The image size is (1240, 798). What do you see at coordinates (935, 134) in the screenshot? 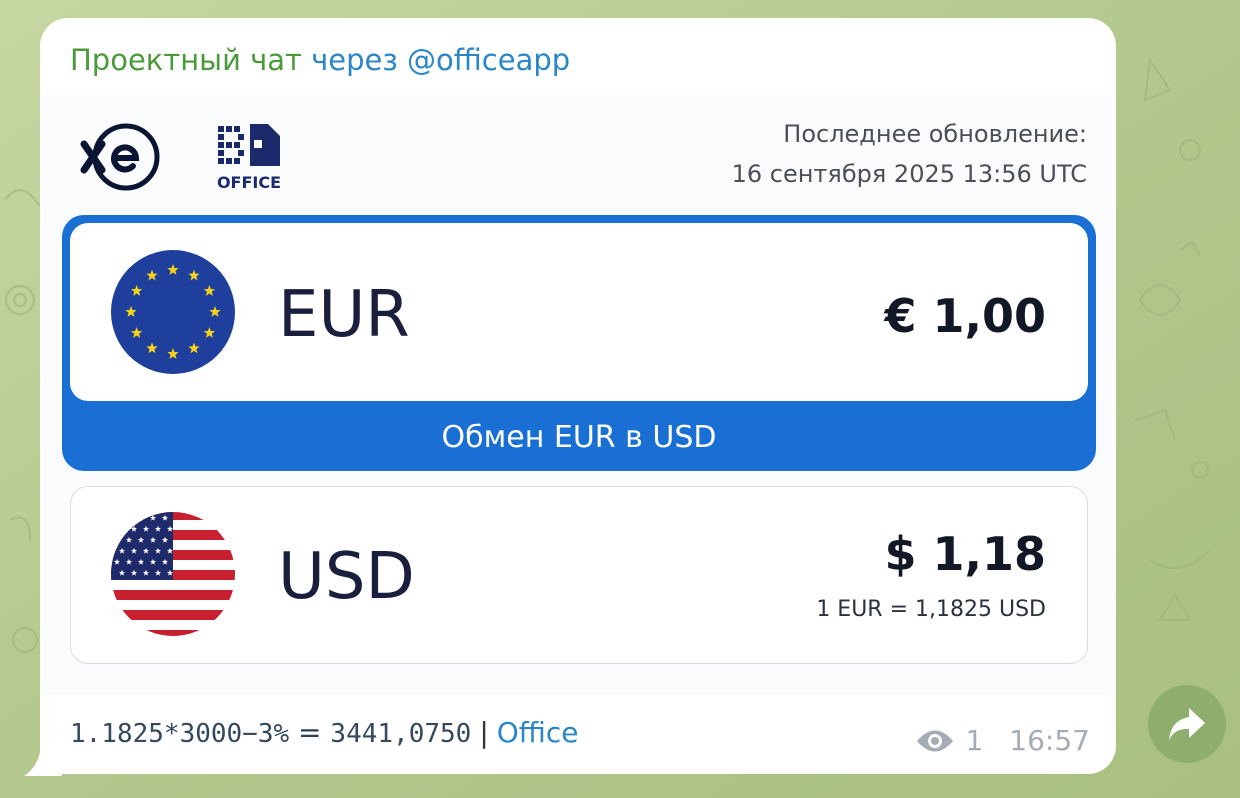
I see `last-update-label: Последнее обновление:` at bounding box center [935, 134].